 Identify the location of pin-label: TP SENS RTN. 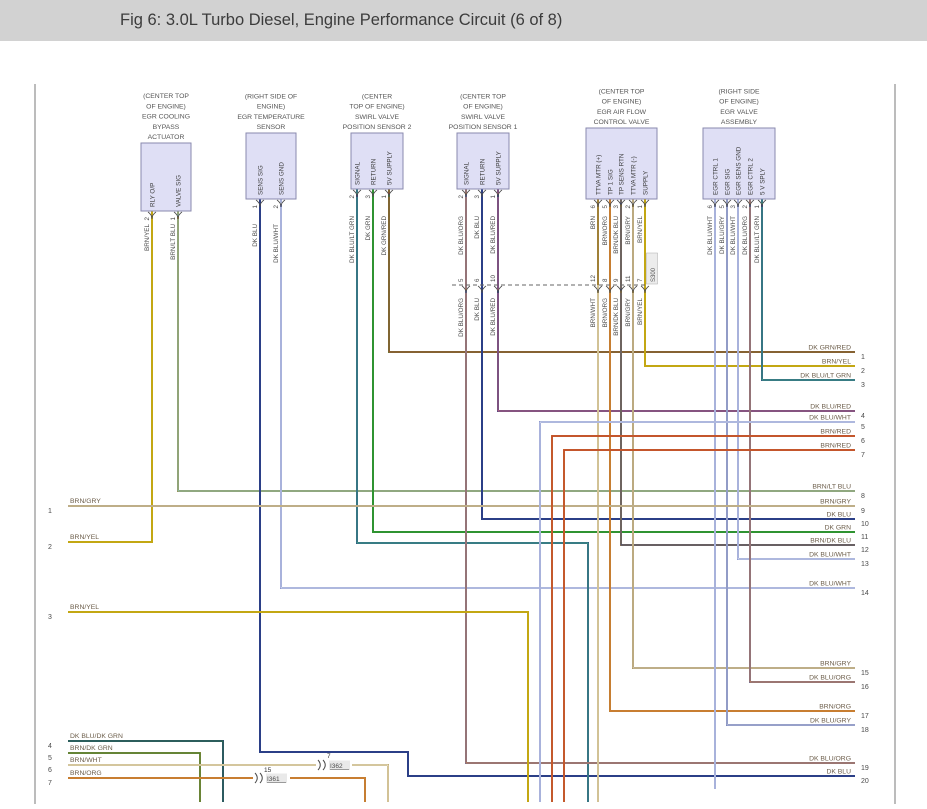
(622, 174).